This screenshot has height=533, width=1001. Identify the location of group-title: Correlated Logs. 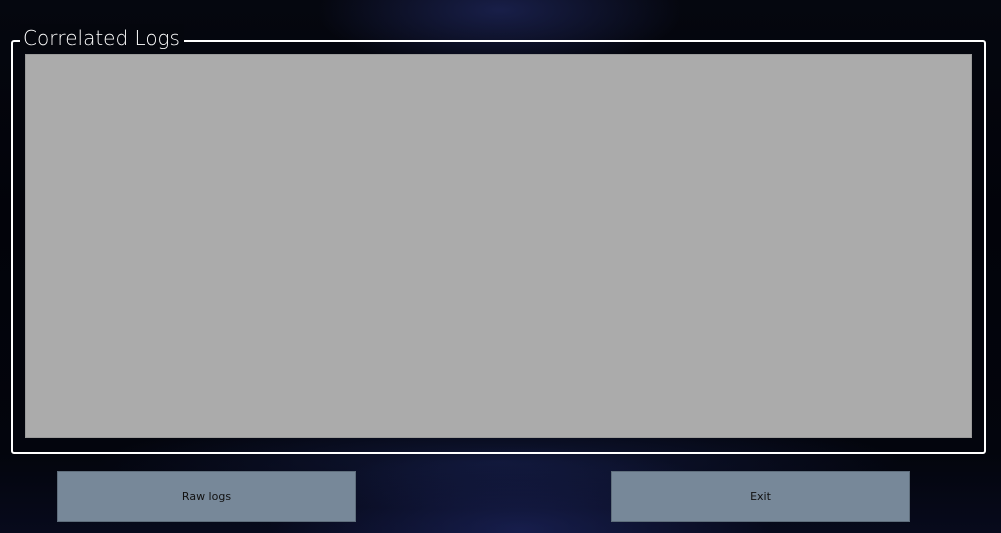
(102, 38).